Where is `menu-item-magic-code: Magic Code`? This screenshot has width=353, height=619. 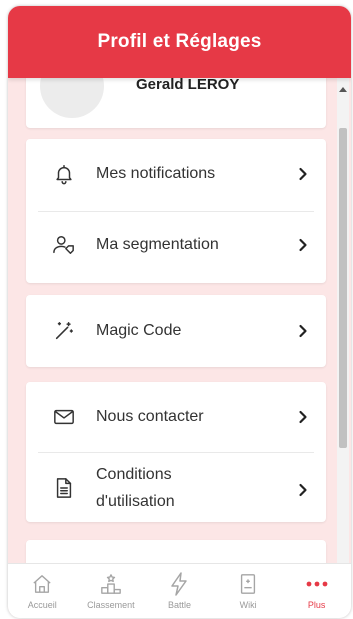
menu-item-magic-code: Magic Code is located at coordinates (176, 331).